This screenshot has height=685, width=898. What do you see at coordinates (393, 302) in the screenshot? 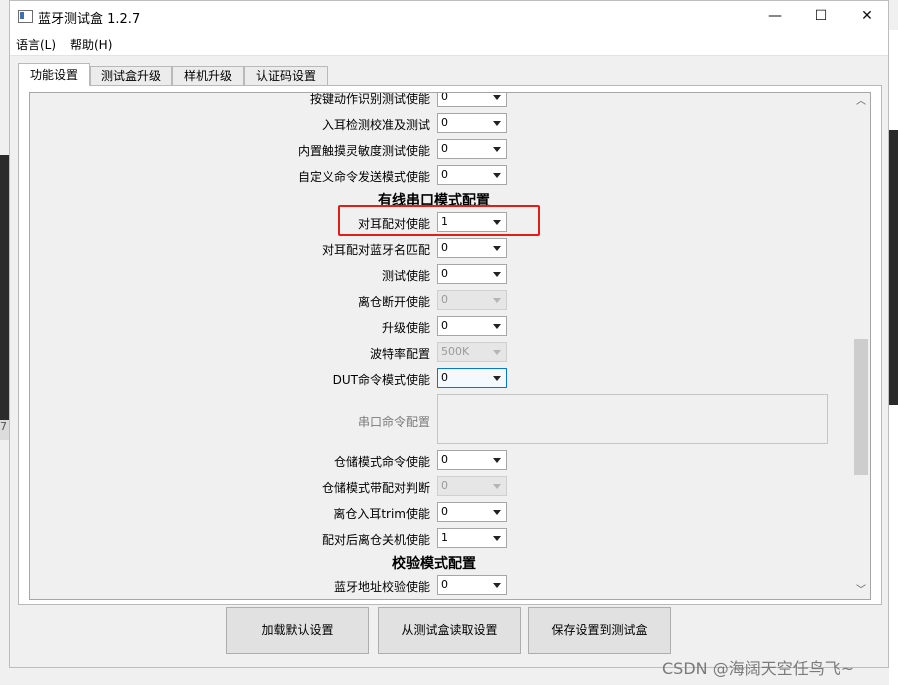
I see `setting-label: 离仓断开使能` at bounding box center [393, 302].